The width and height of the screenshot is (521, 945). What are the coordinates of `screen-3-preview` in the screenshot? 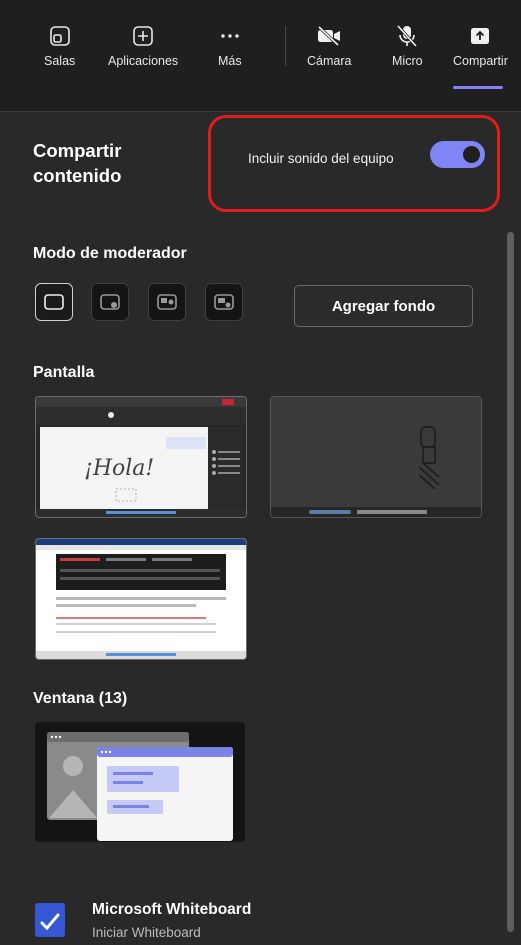 It's located at (141, 599).